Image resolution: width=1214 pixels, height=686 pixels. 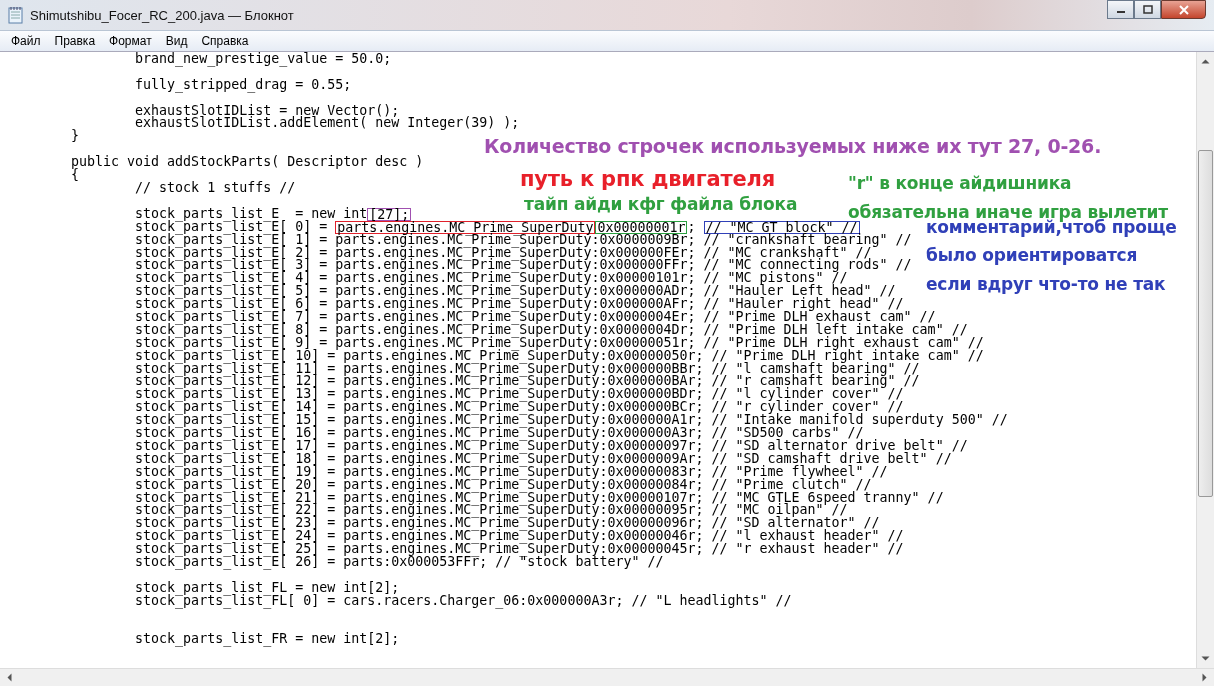 What do you see at coordinates (267, 640) in the screenshot?
I see `code-line: stock_parts_list_FR = new int[2];` at bounding box center [267, 640].